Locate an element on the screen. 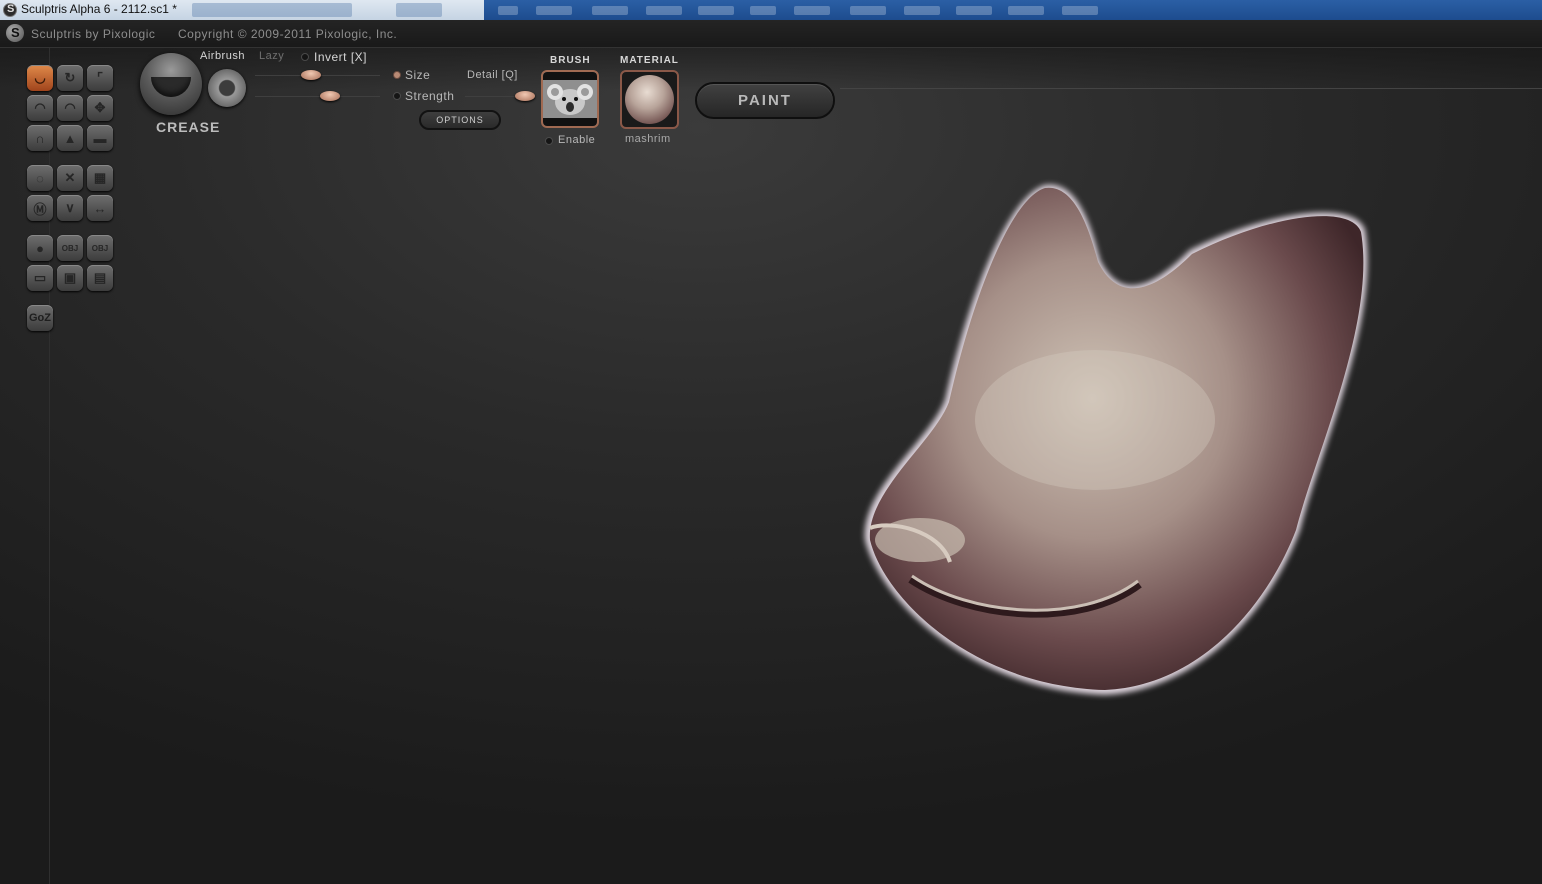 Image resolution: width=1542 pixels, height=884 pixels. mirror-arrows-icon: ↔ is located at coordinates (100, 208).